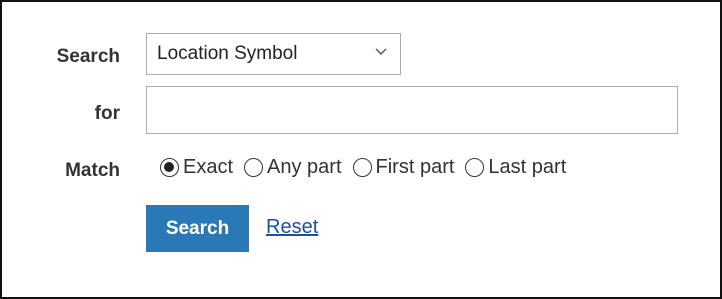  I want to click on match-option-label: Exact, so click(208, 167).